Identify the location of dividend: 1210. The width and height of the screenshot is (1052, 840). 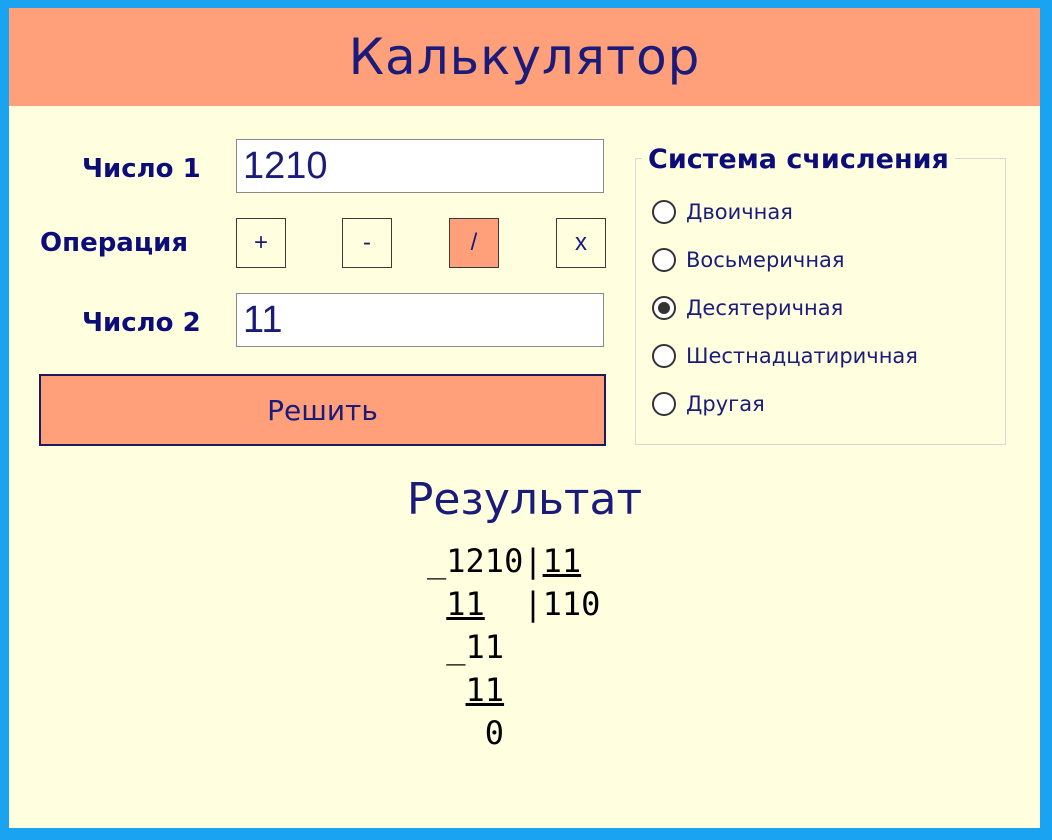
(485, 561).